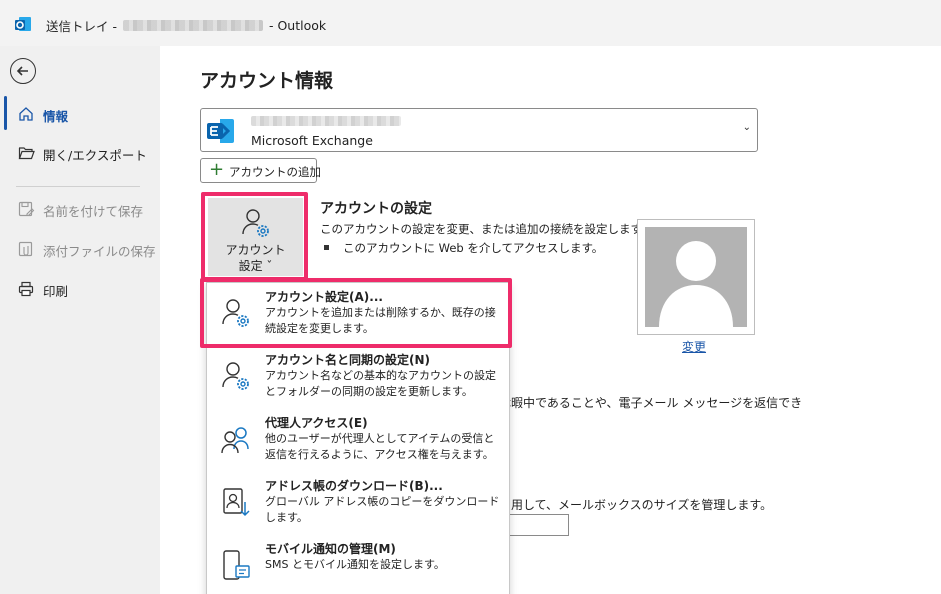 The width and height of the screenshot is (941, 594). I want to click on change-photo-link: 変更, so click(694, 346).